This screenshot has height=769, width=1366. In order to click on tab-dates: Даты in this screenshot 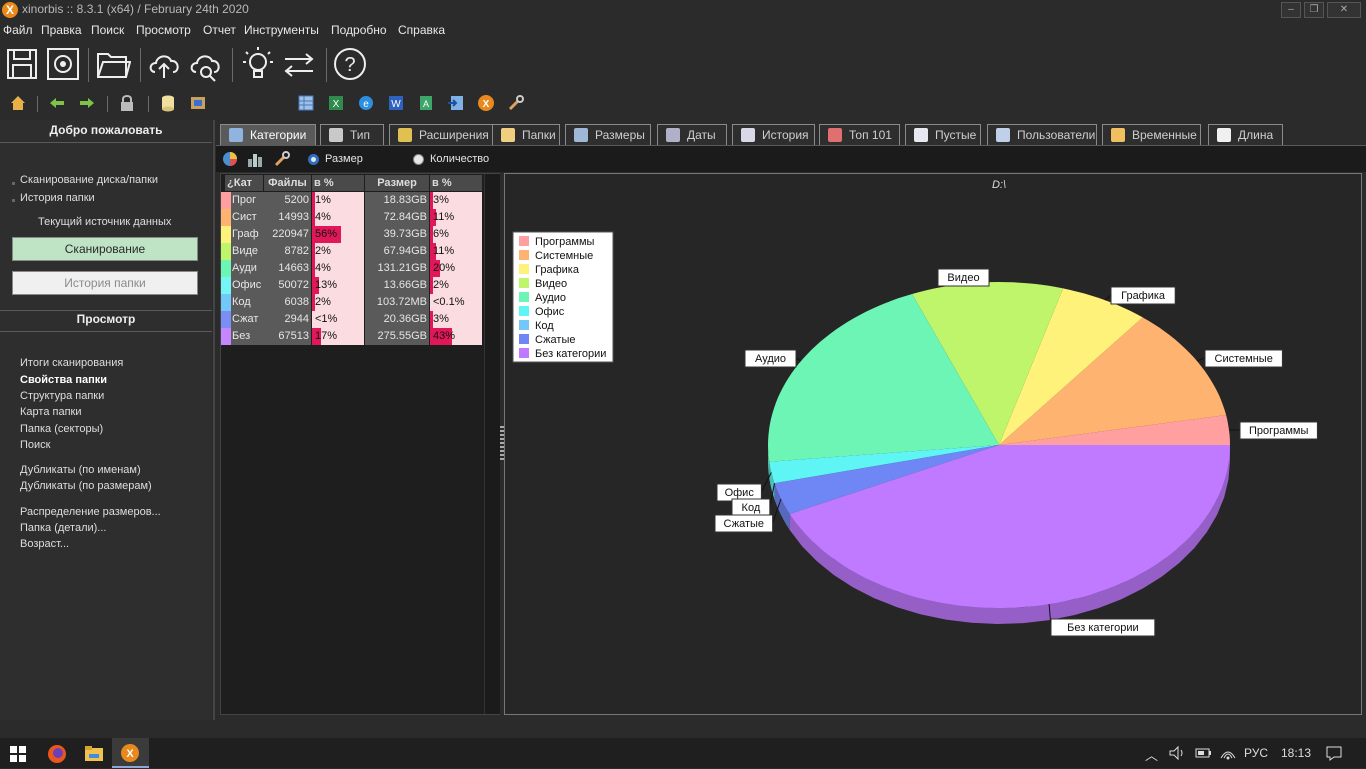, I will do `click(692, 135)`.